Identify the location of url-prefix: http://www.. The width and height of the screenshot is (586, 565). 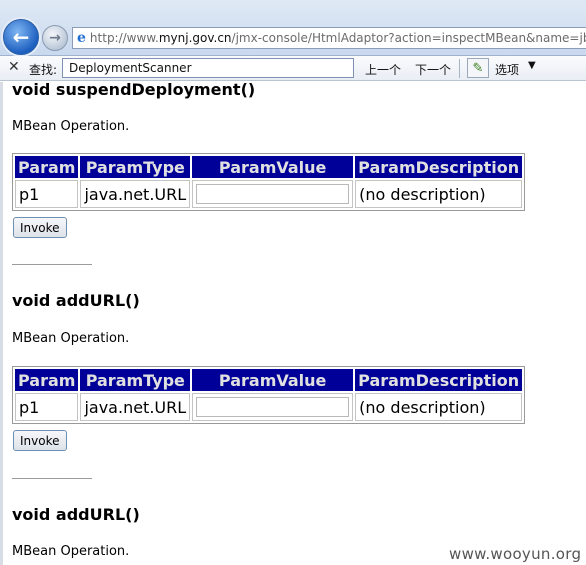
(124, 38).